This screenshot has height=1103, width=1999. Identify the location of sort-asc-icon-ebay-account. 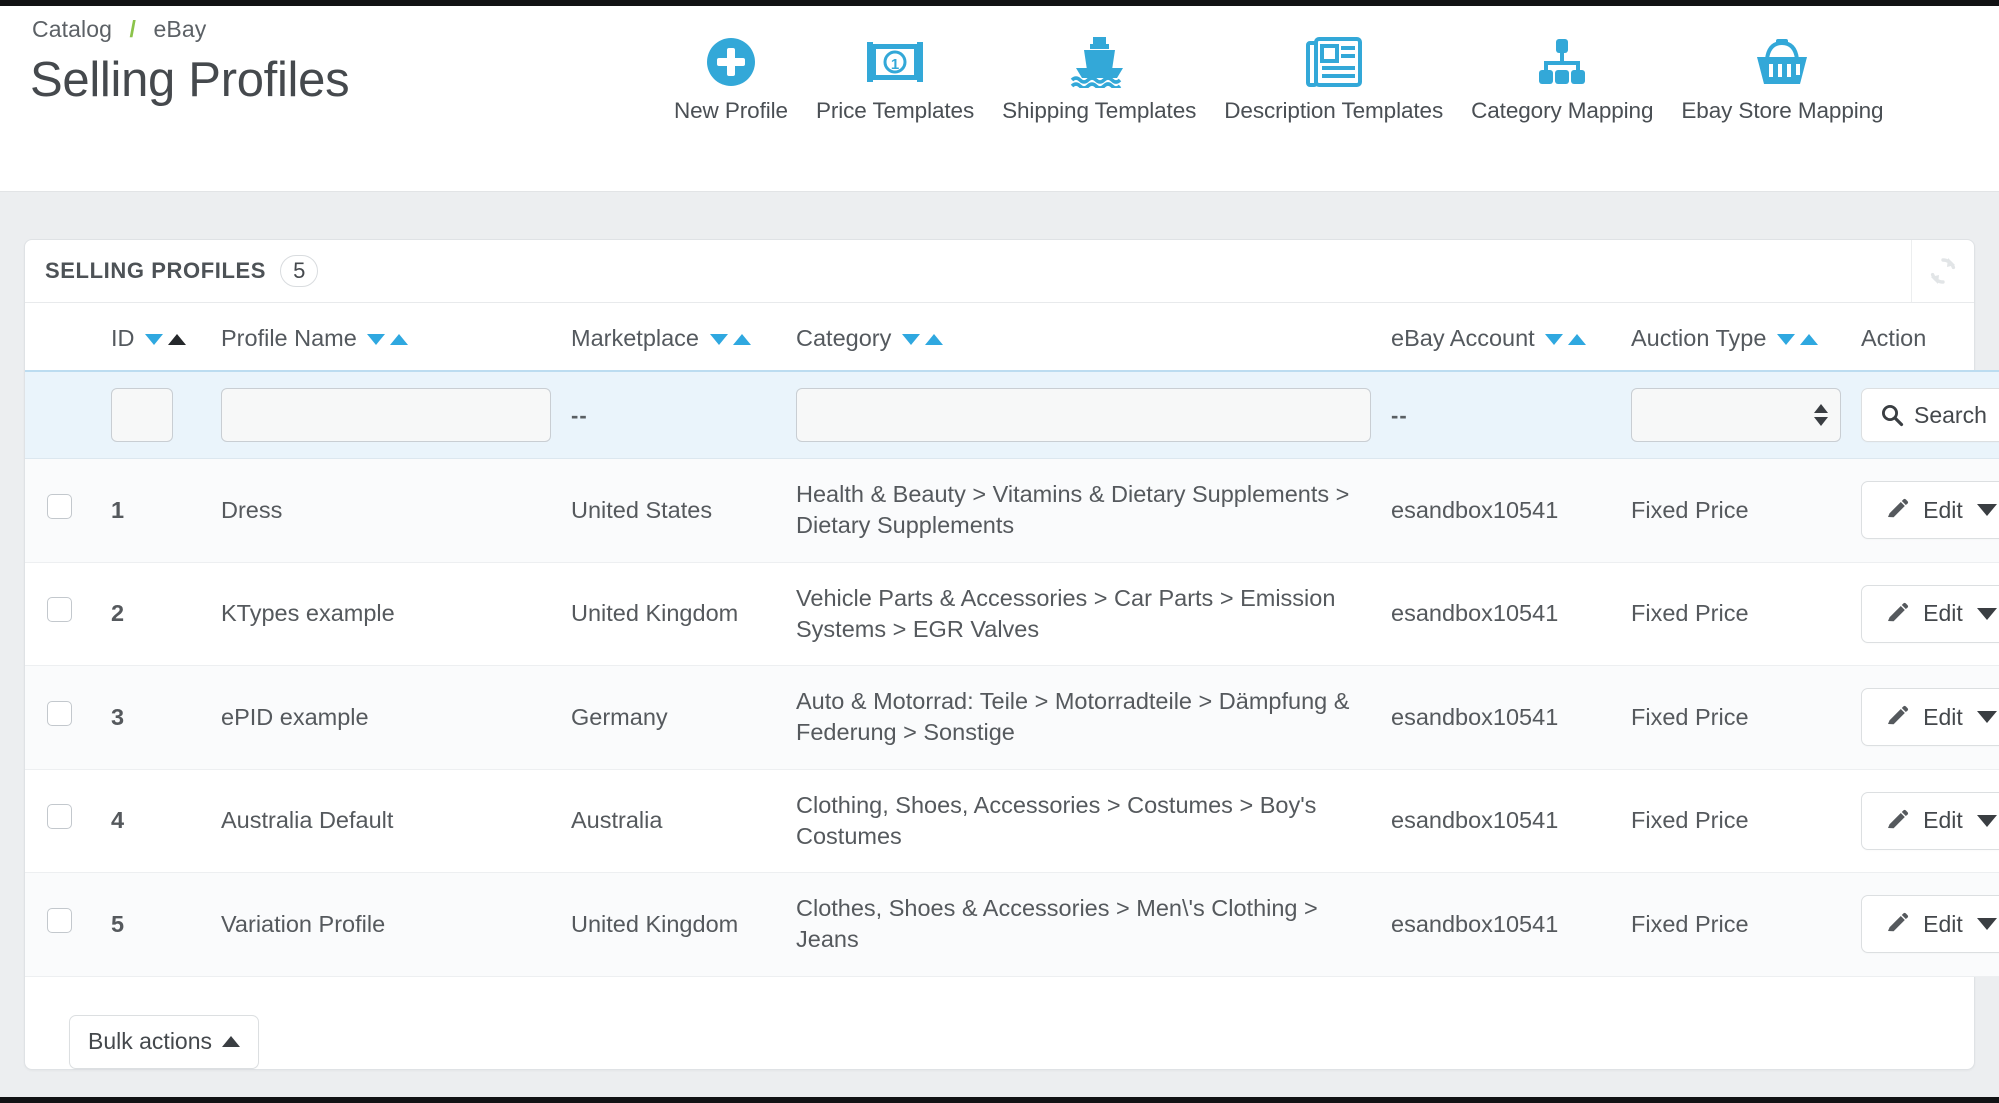
(1577, 340).